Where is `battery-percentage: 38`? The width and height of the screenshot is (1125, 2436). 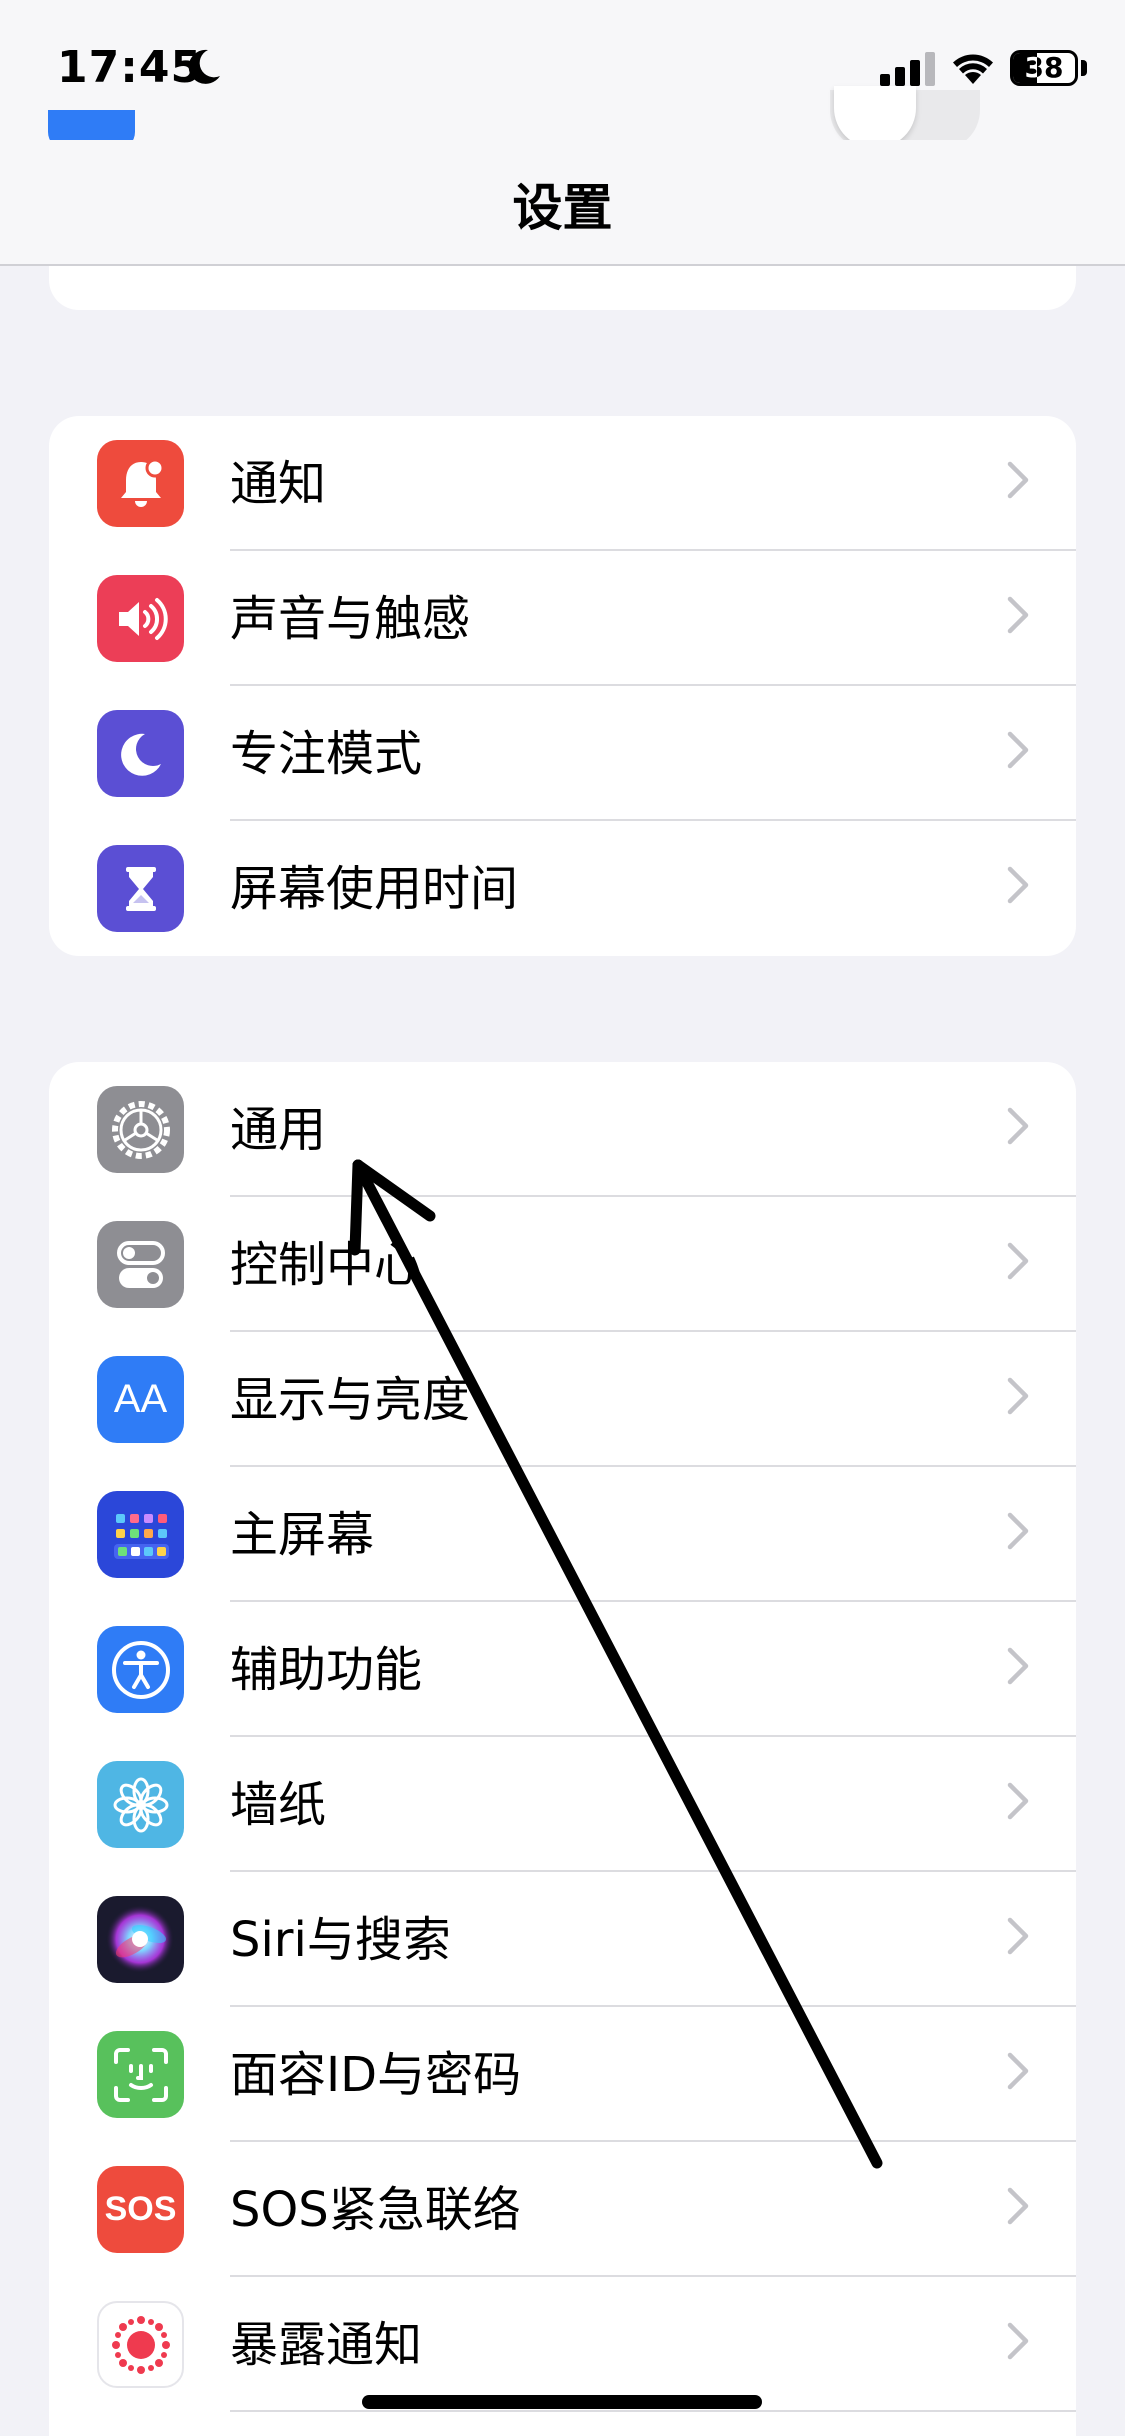
battery-percentage: 38 is located at coordinates (1044, 67).